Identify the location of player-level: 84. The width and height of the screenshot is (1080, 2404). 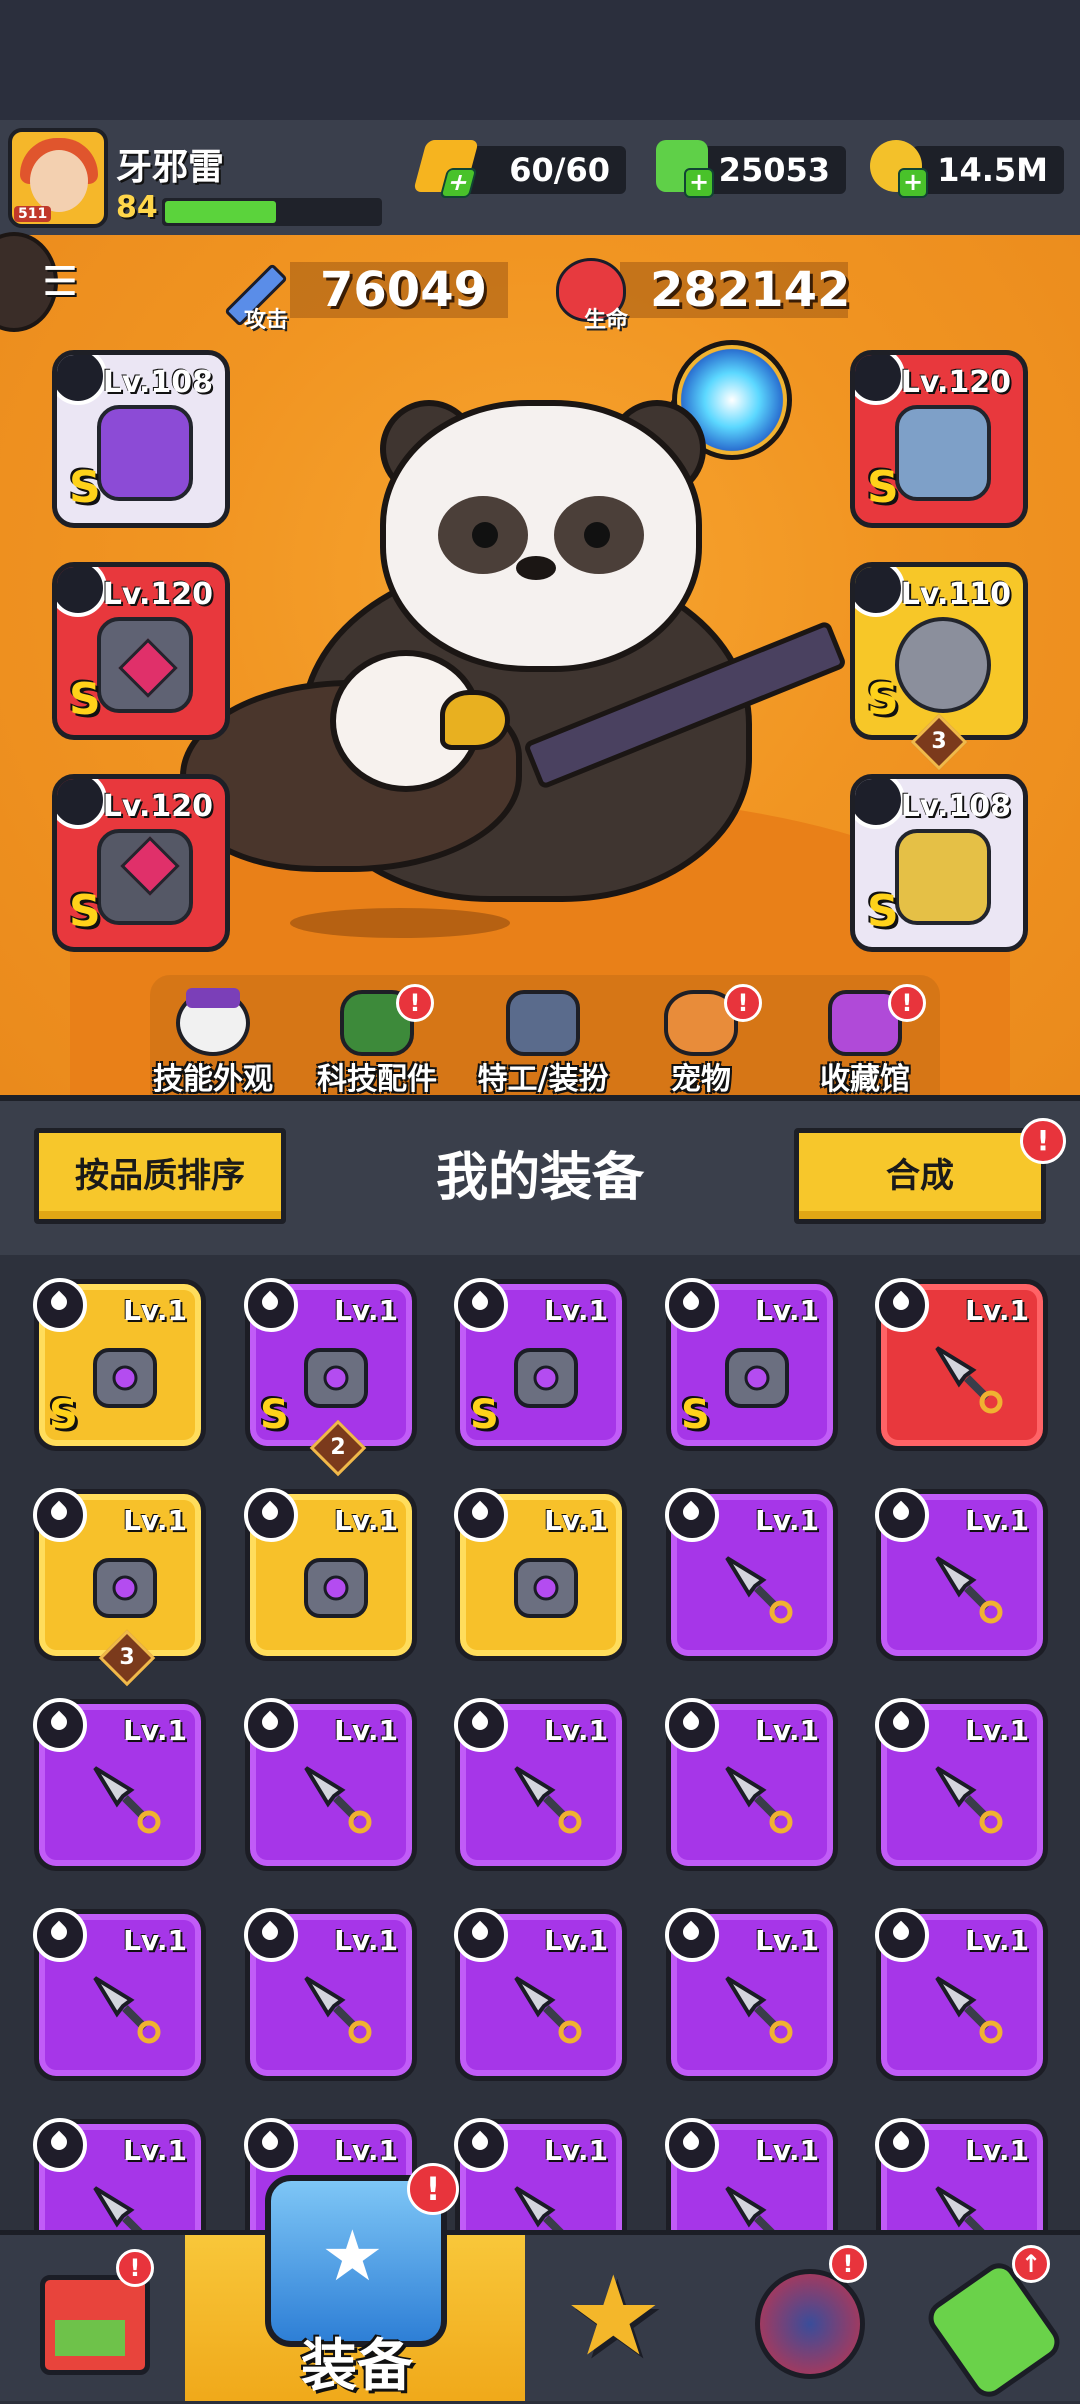
(137, 207).